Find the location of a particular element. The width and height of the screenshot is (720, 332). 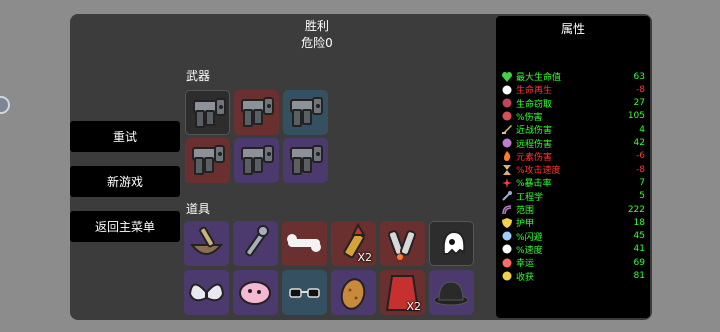

new-game-button: 新游戏 is located at coordinates (125, 181).